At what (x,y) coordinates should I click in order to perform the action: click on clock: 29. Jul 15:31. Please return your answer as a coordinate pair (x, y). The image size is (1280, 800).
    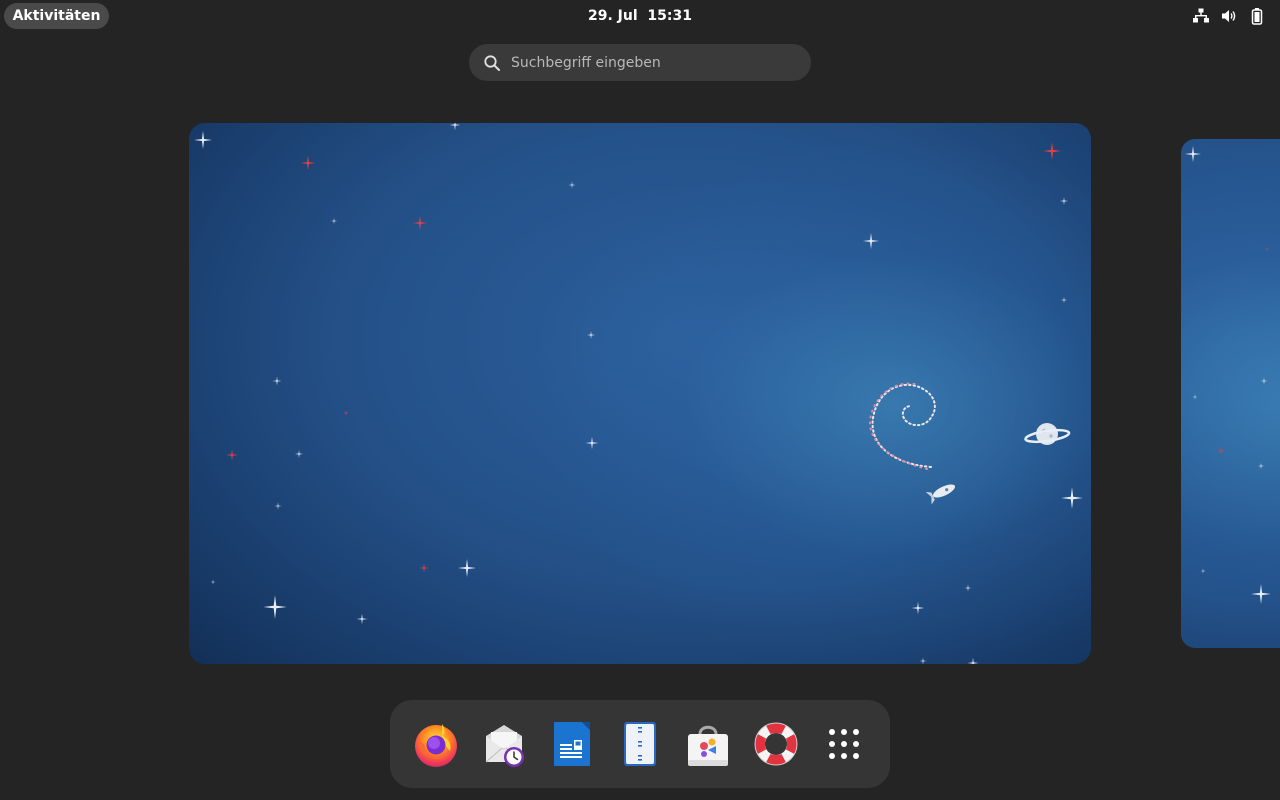
    Looking at the image, I should click on (640, 16).